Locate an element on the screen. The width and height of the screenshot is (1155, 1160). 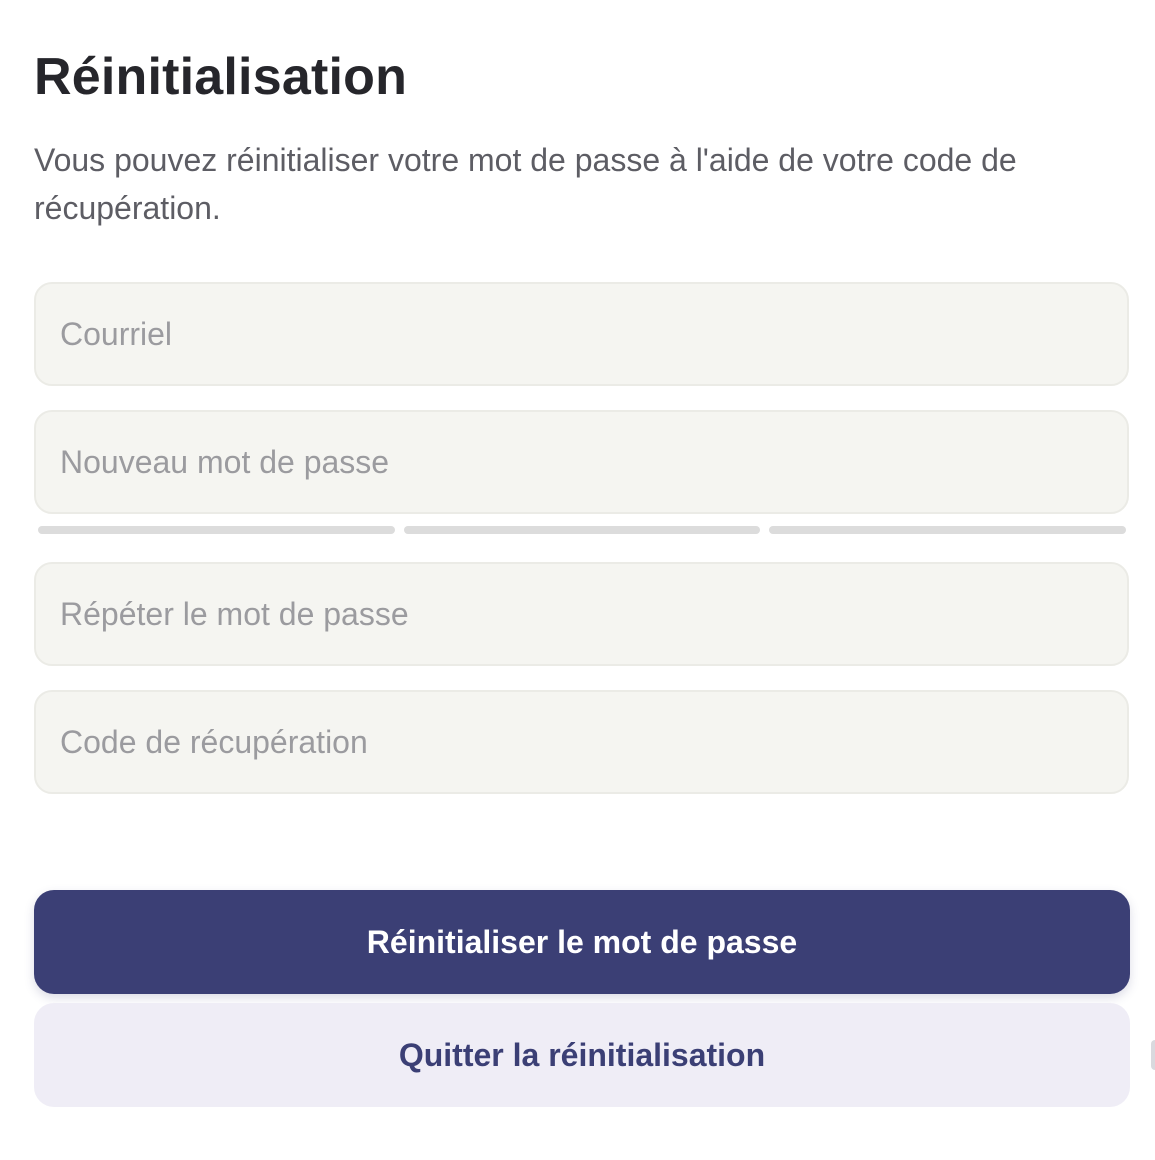
page-title: Réinitialisation is located at coordinates (221, 77).